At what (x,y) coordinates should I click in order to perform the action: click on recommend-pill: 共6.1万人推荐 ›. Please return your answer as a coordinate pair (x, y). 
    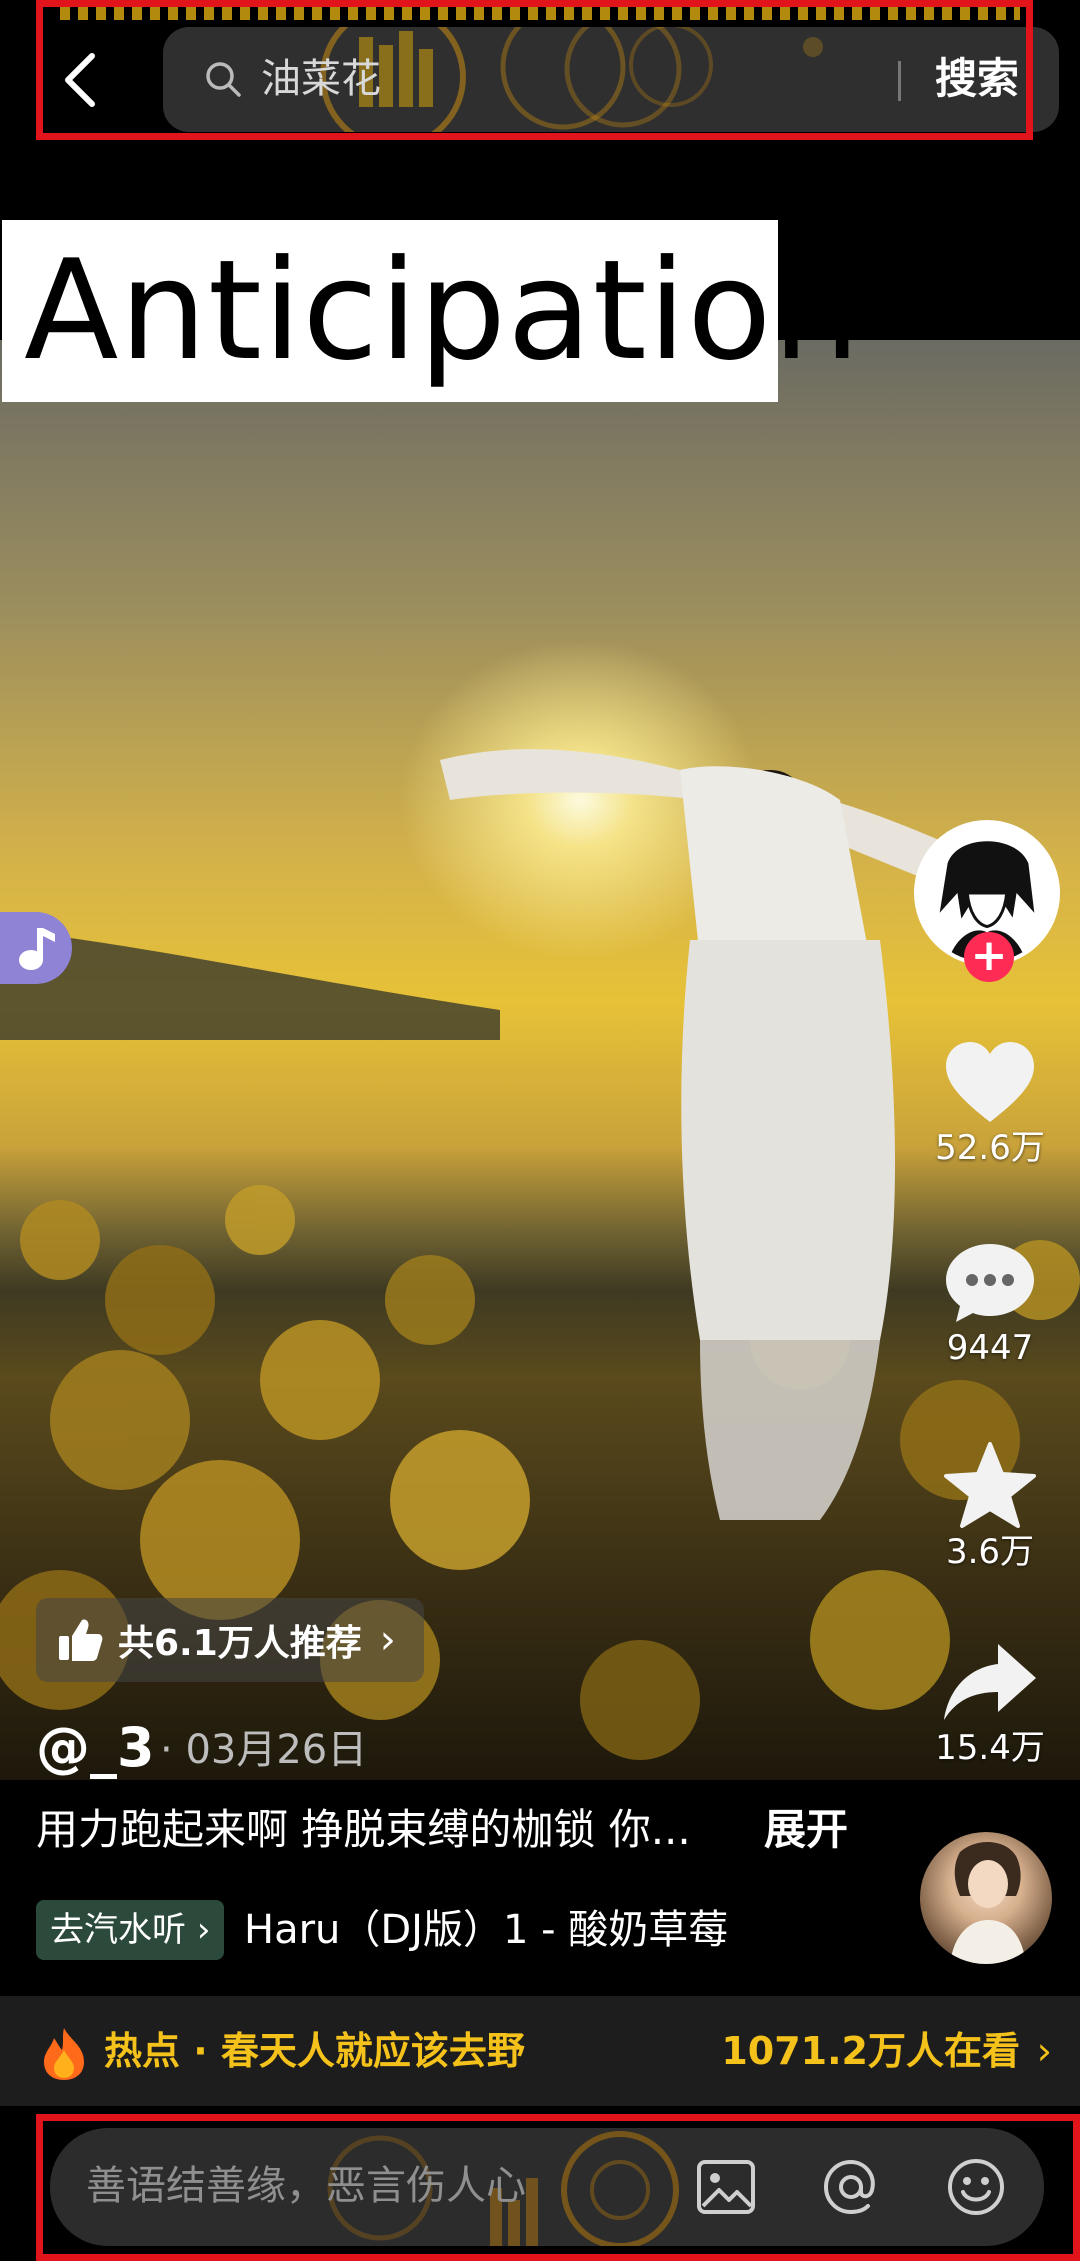
    Looking at the image, I should click on (230, 1640).